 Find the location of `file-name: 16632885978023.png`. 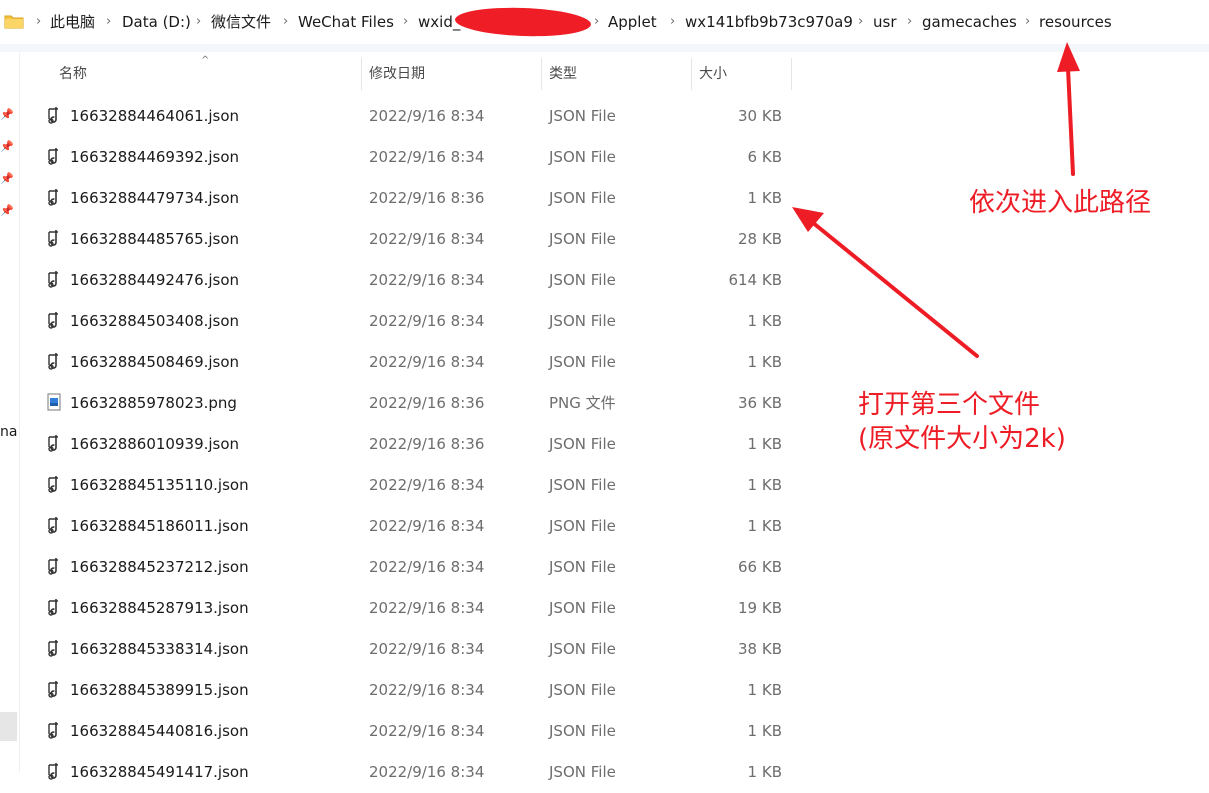

file-name: 16632885978023.png is located at coordinates (153, 403).